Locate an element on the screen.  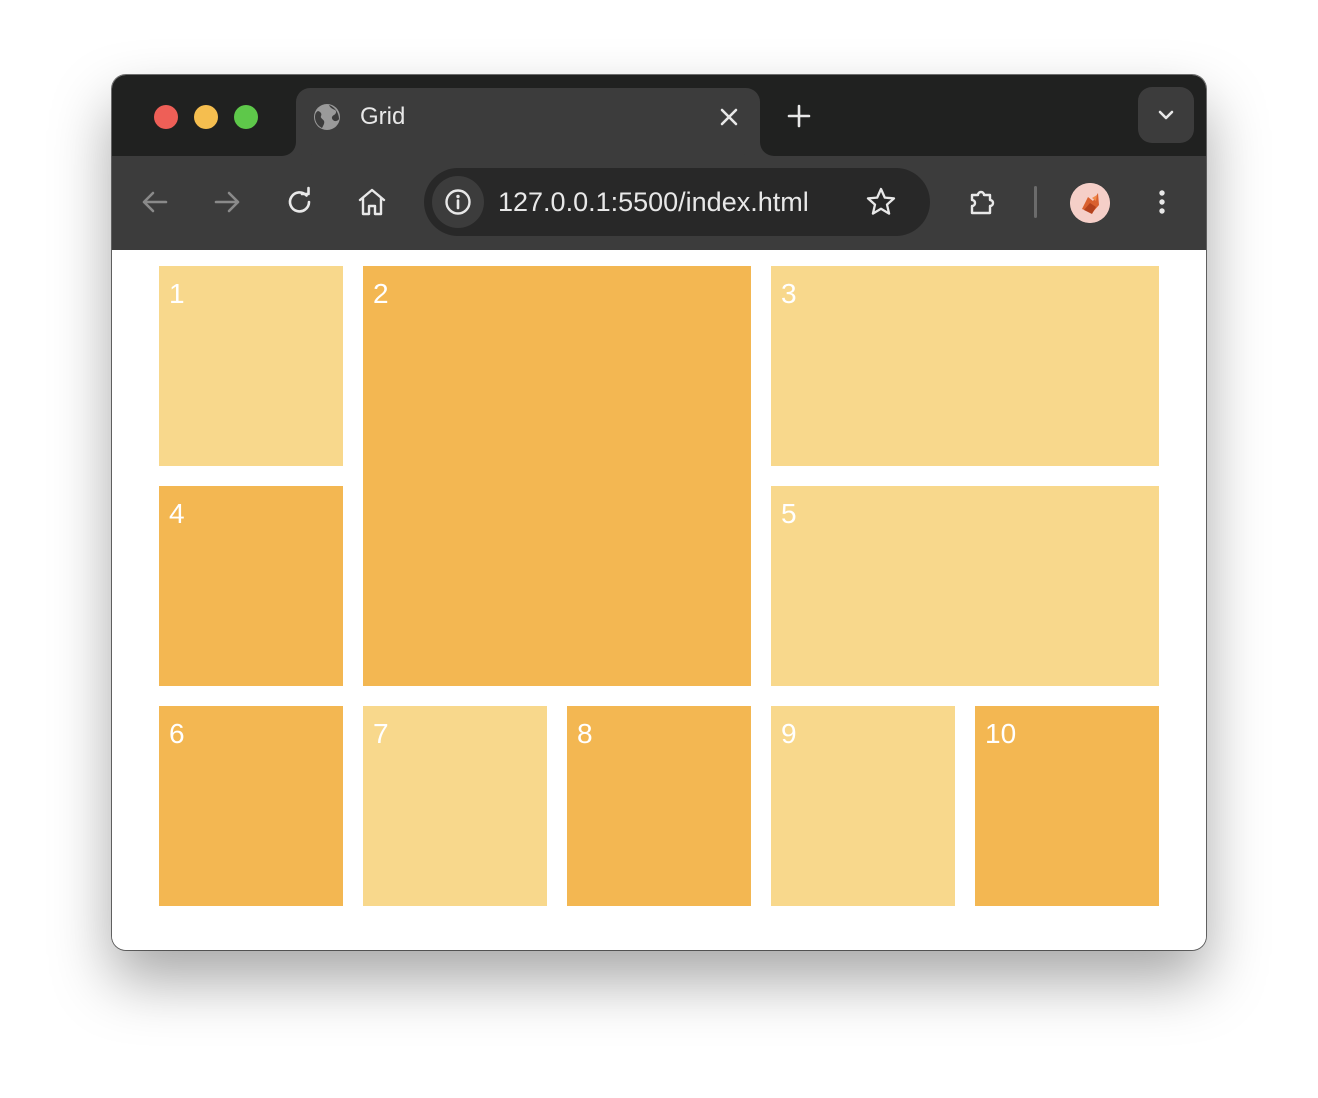
star-icon is located at coordinates (881, 202).